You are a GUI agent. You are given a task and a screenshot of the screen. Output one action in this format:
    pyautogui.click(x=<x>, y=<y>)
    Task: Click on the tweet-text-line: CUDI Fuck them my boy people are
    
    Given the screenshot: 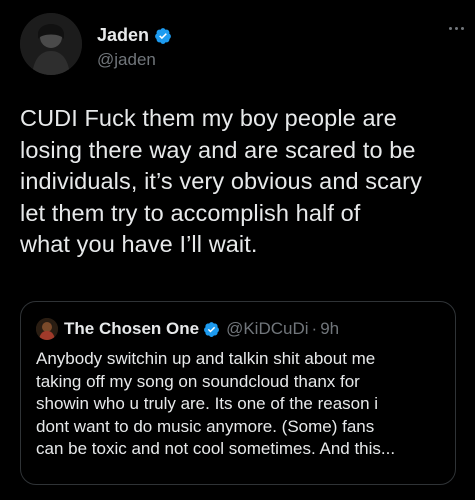 What is the action you would take?
    pyautogui.click(x=208, y=118)
    